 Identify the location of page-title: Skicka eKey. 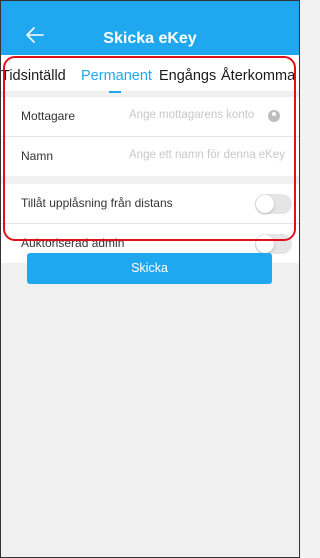
(150, 38).